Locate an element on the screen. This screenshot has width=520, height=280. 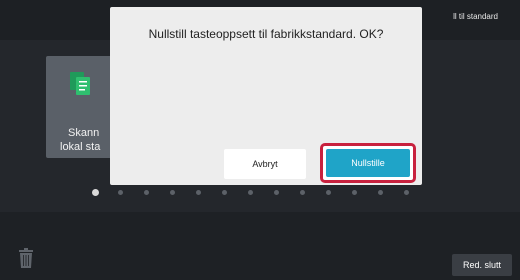
tile-label: Skann lokal sta is located at coordinates (82, 140).